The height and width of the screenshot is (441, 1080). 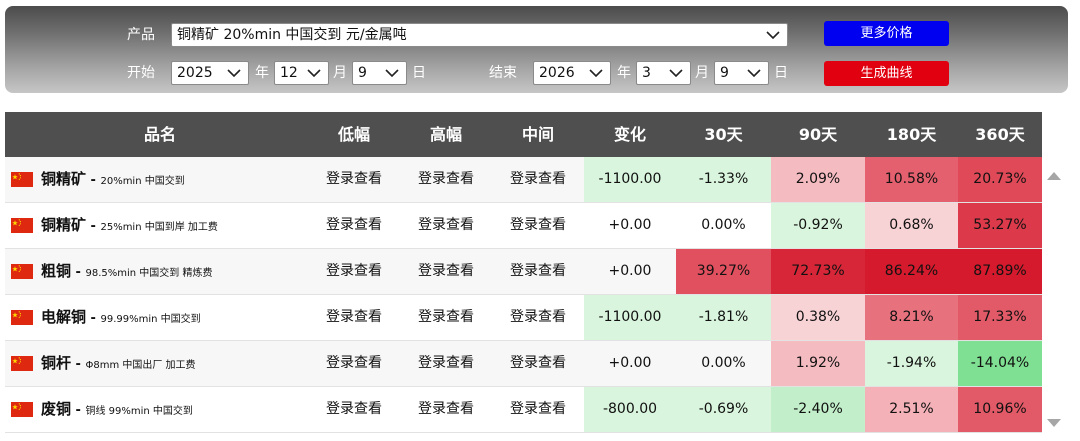 What do you see at coordinates (781, 73) in the screenshot?
I see `day-unit-label: 日` at bounding box center [781, 73].